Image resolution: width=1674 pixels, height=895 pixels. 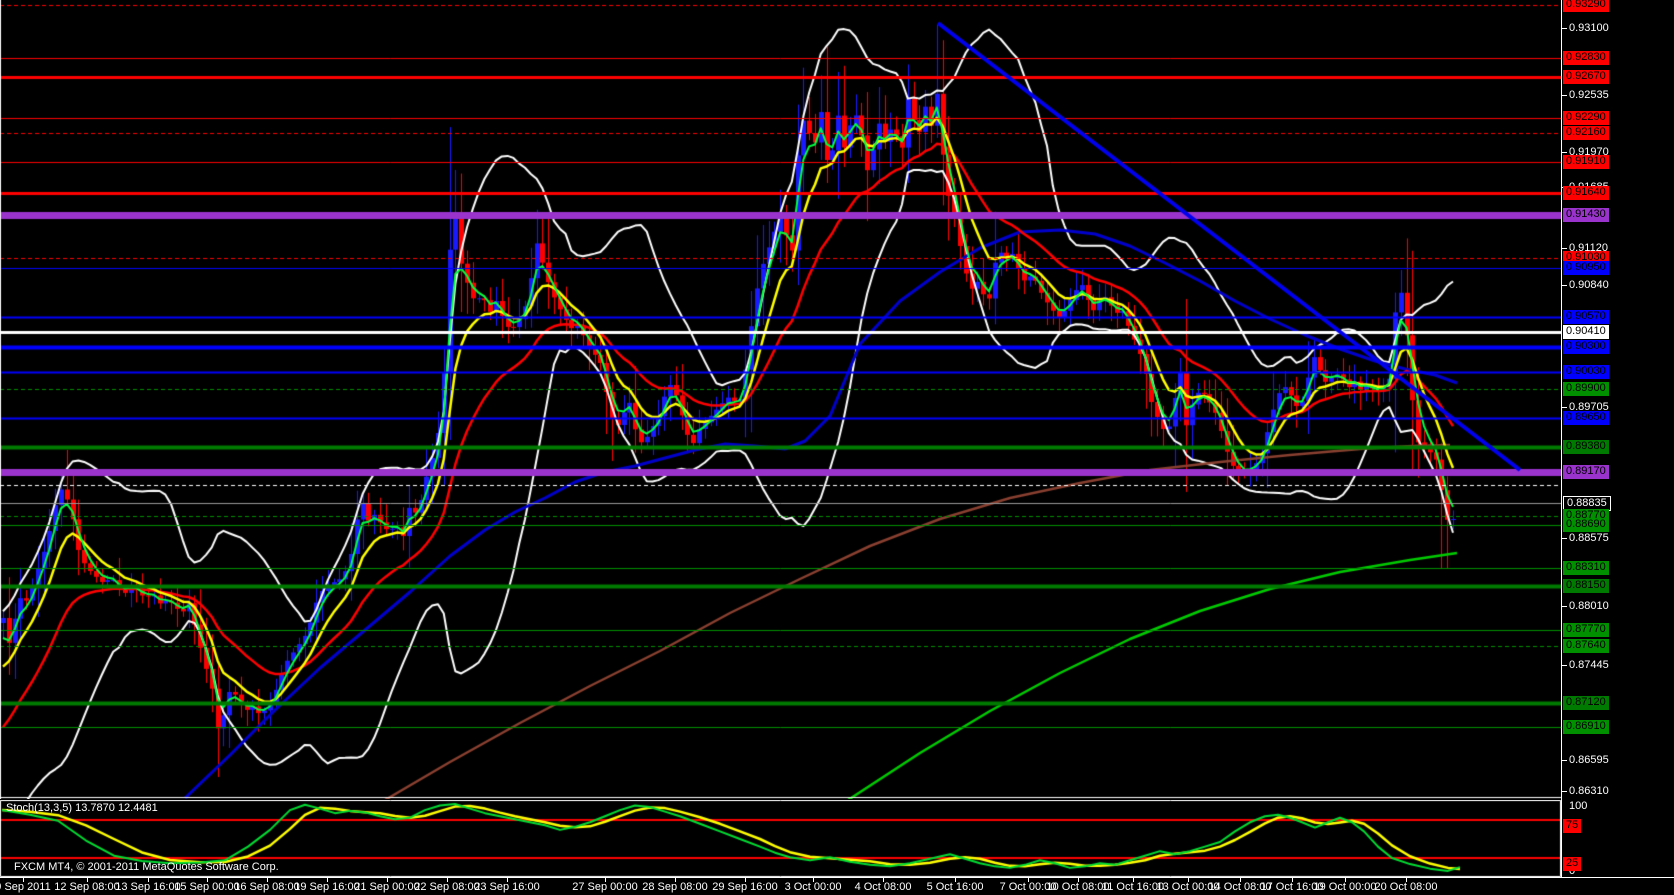 What do you see at coordinates (39, 808) in the screenshot?
I see `stochastic-name: Stoch(13,3,5)` at bounding box center [39, 808].